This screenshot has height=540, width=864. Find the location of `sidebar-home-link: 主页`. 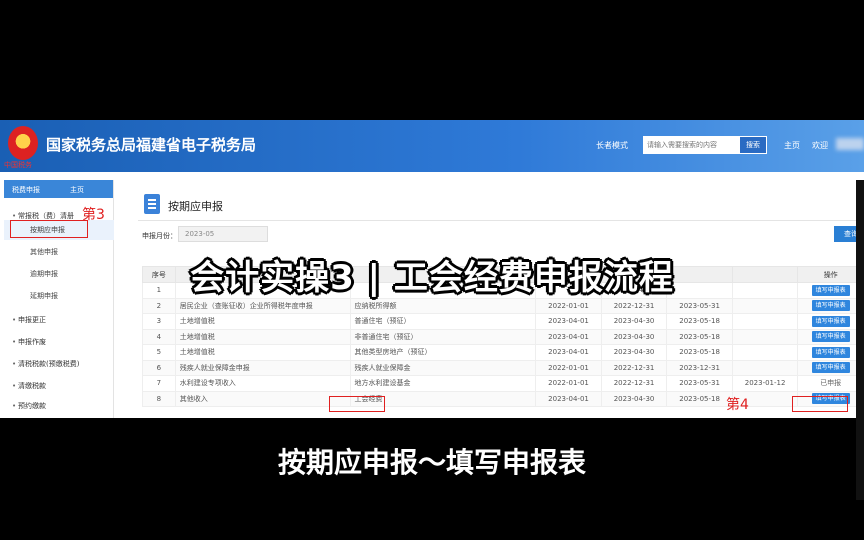

sidebar-home-link: 主页 is located at coordinates (77, 190).